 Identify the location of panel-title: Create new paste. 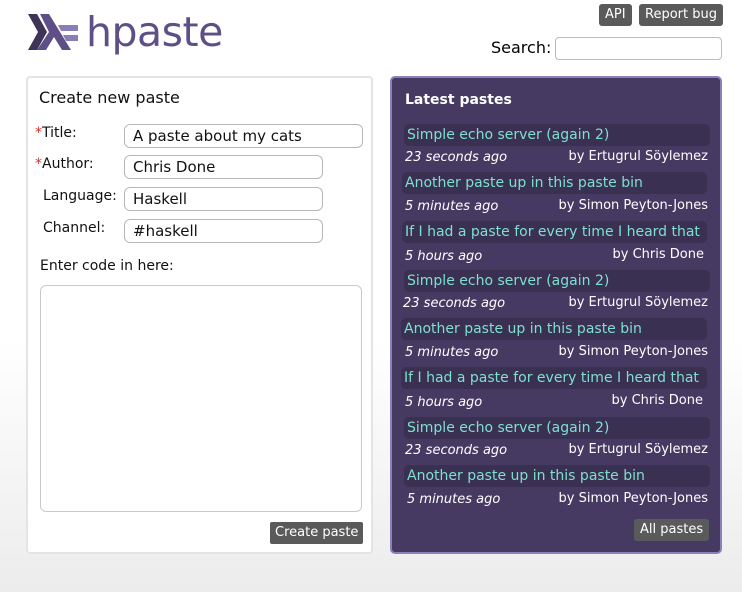
(109, 97).